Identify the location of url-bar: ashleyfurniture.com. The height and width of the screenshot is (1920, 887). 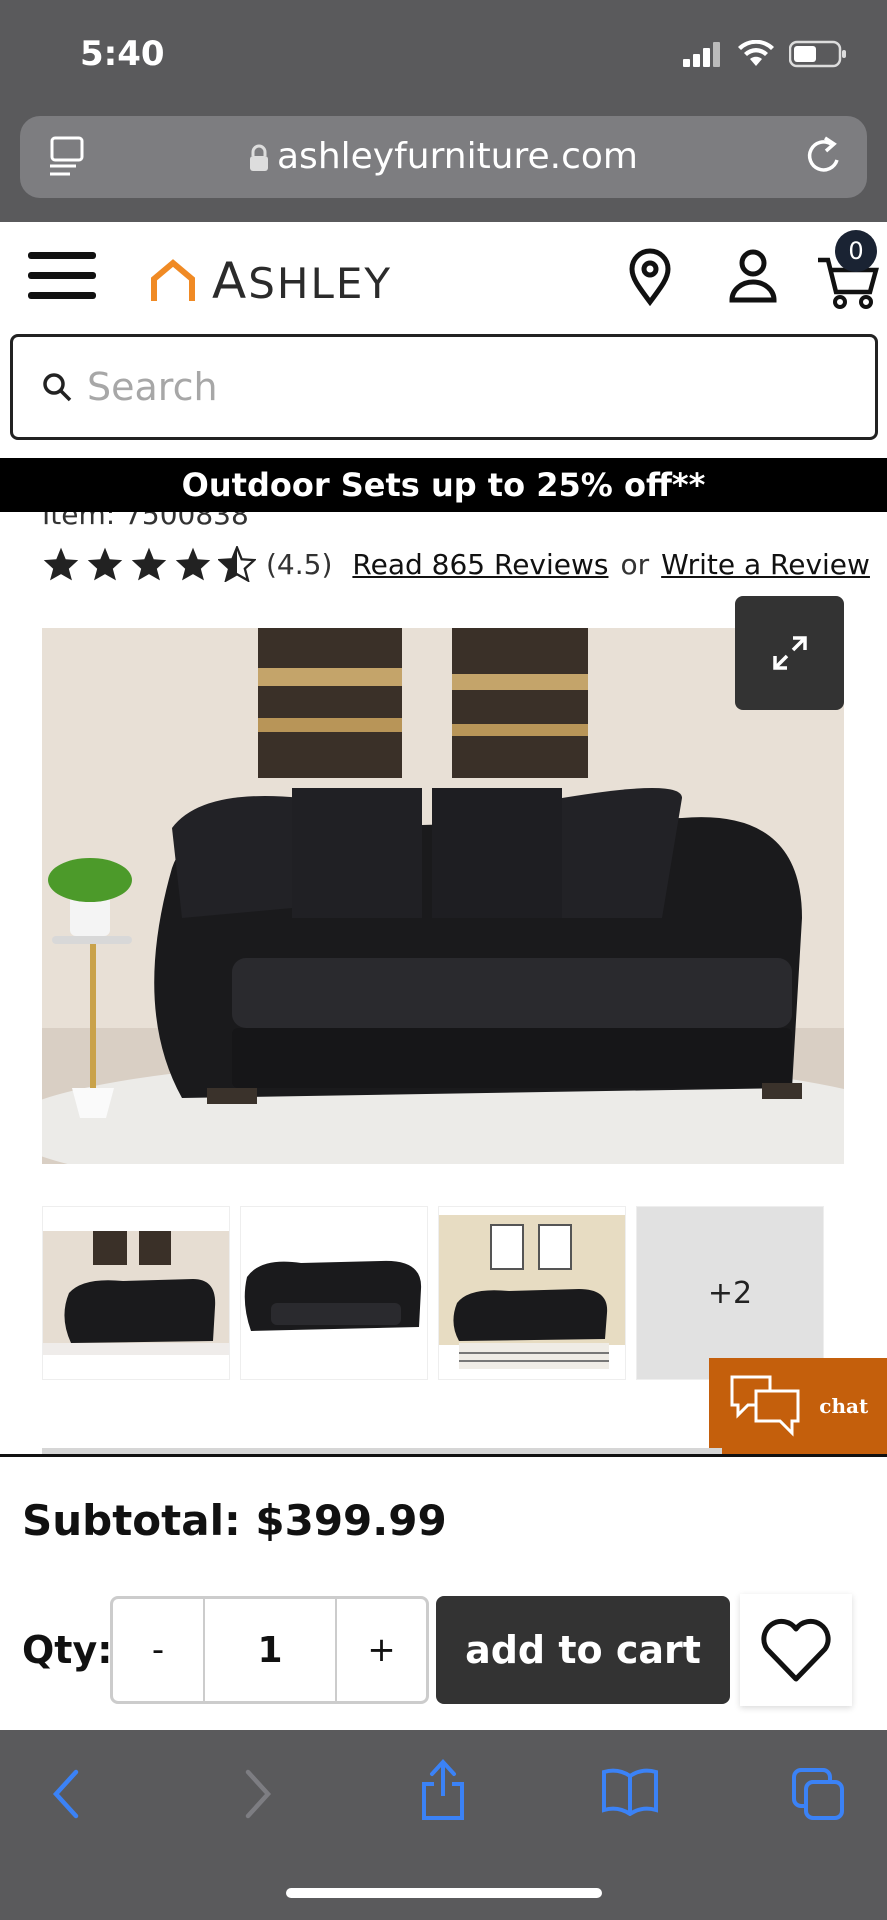
(443, 157).